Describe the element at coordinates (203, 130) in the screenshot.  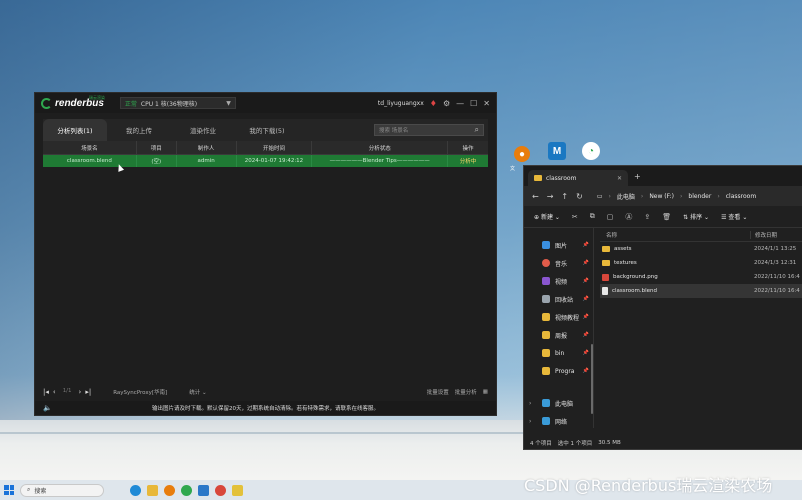
I see `tab-render-jobs: 渲染作业` at that location.